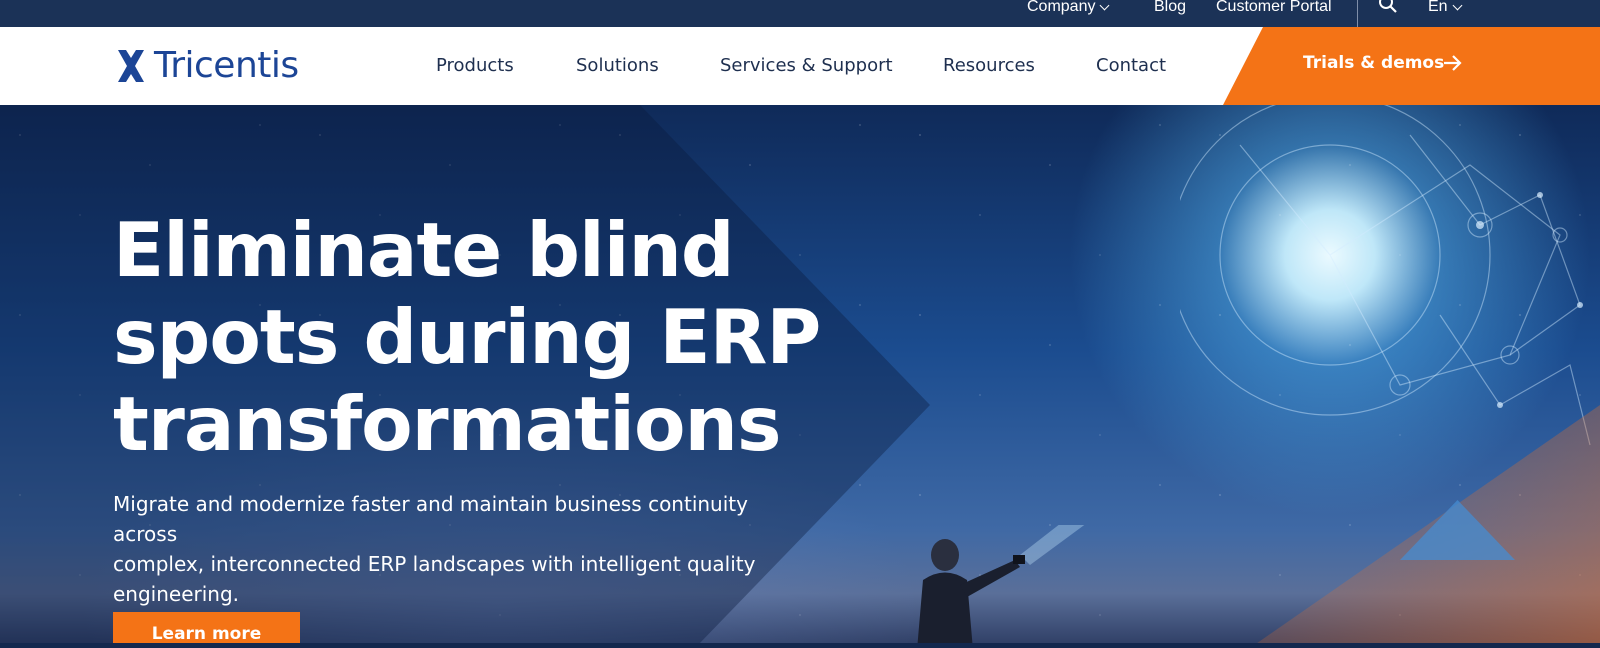 The image size is (1600, 648). Describe the element at coordinates (226, 65) in the screenshot. I see `logo-text: Tricentis` at that location.